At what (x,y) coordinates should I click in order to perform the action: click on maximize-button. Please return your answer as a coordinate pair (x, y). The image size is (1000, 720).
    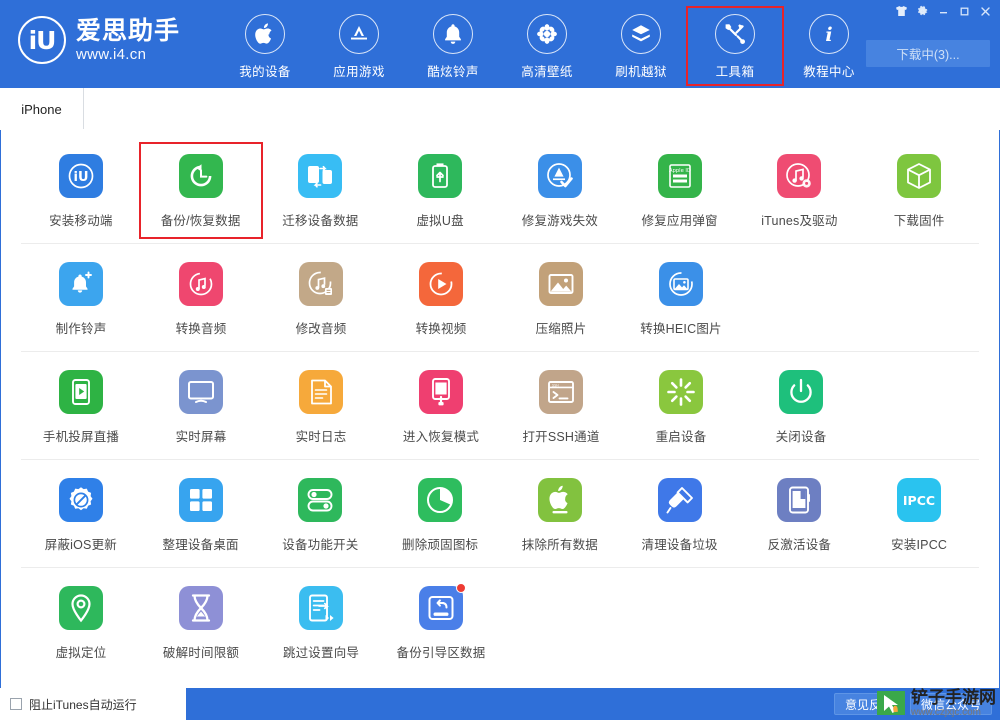
    Looking at the image, I should click on (964, 11).